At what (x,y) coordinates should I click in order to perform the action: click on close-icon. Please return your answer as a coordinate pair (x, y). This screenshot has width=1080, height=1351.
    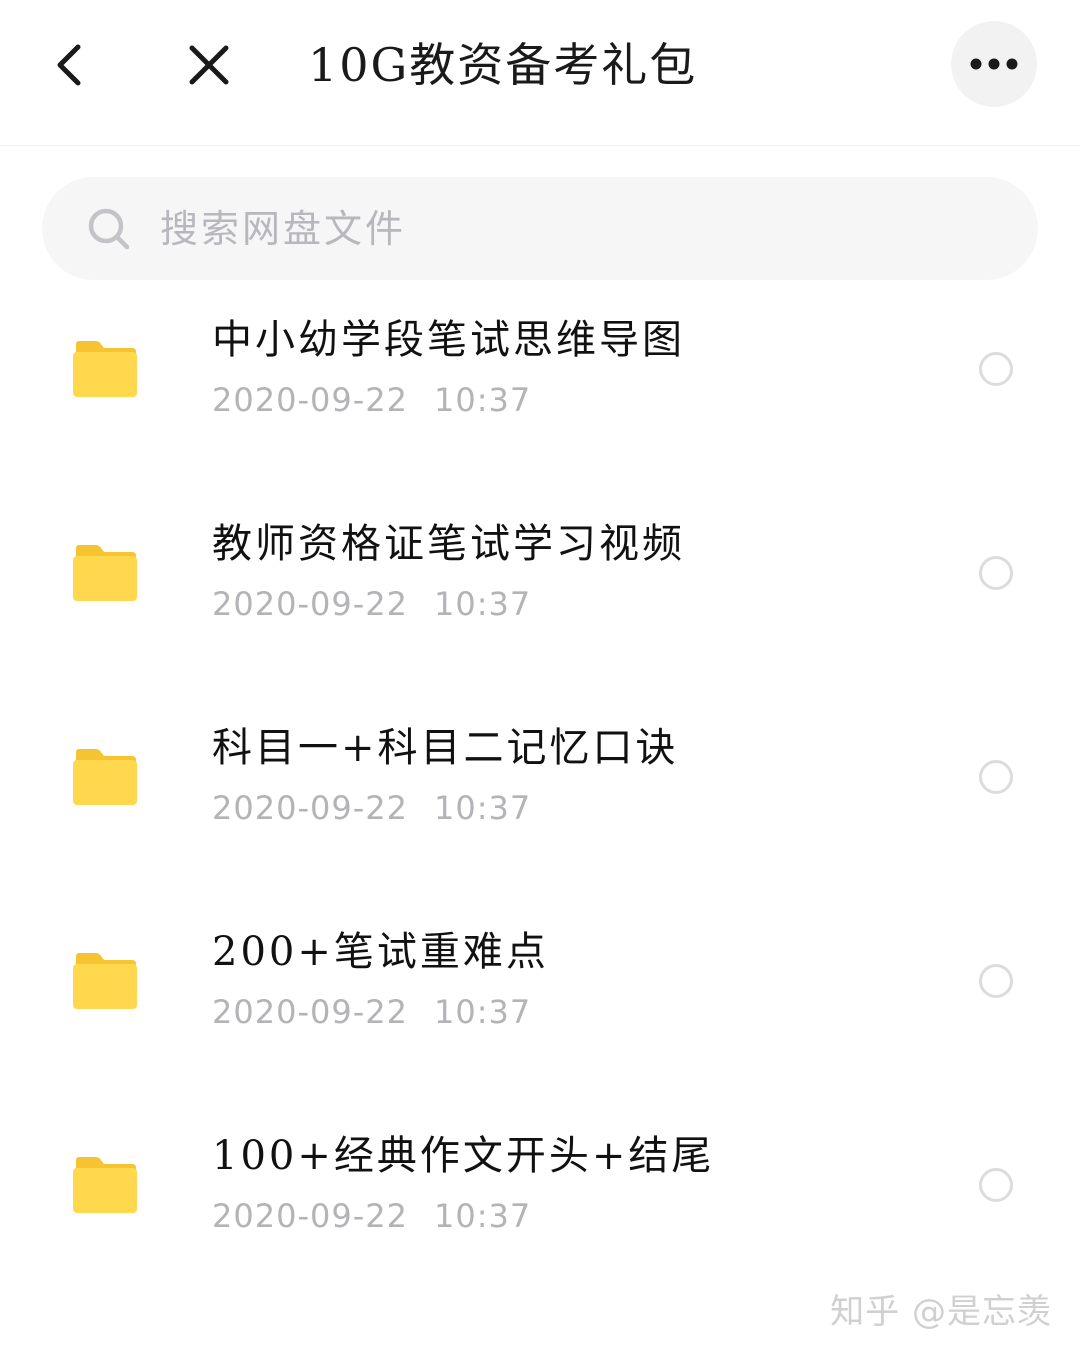
    Looking at the image, I should click on (209, 65).